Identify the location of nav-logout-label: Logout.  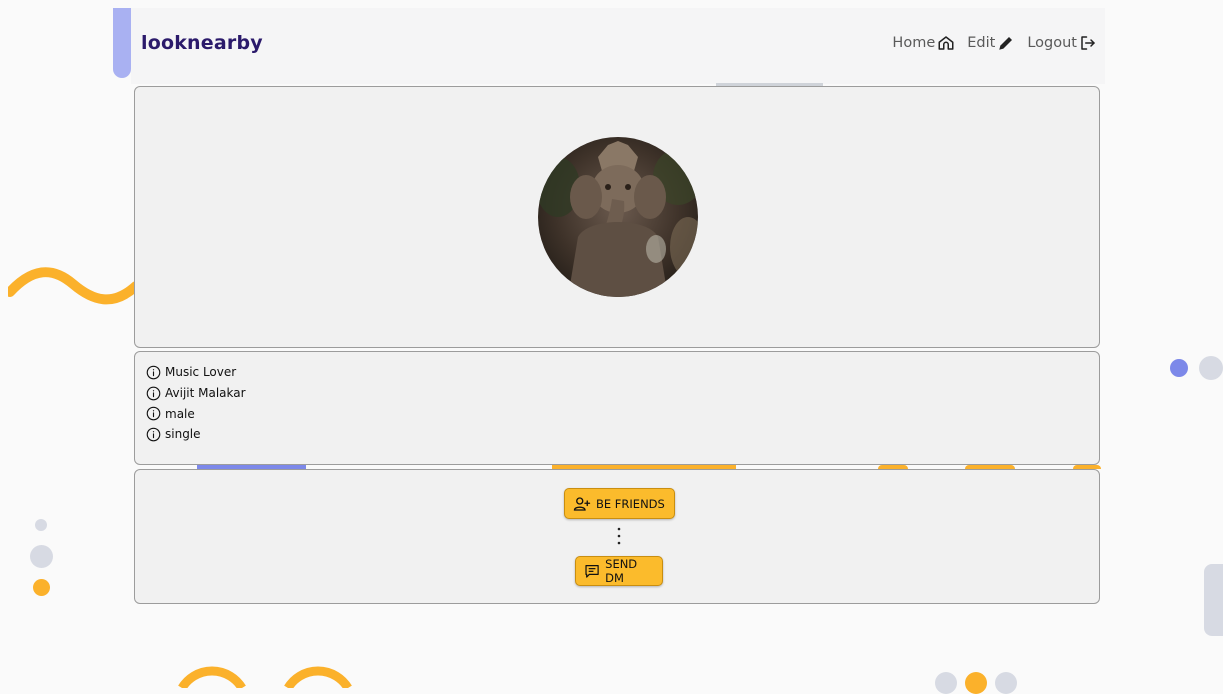
(1052, 43).